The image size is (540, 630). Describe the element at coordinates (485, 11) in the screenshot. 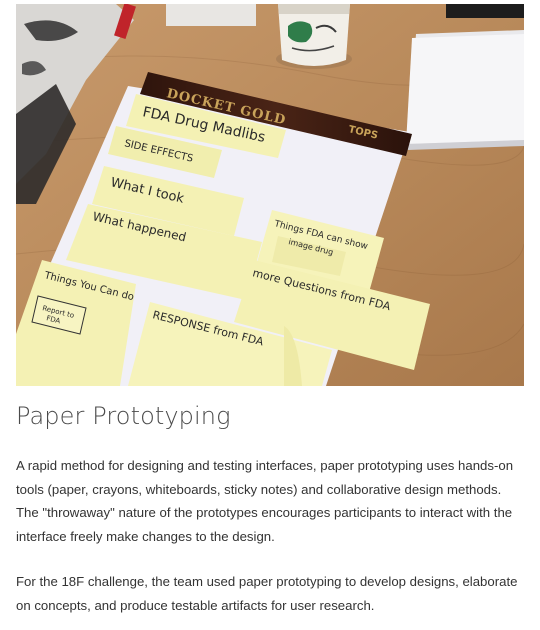

I see `laptop-edge` at that location.